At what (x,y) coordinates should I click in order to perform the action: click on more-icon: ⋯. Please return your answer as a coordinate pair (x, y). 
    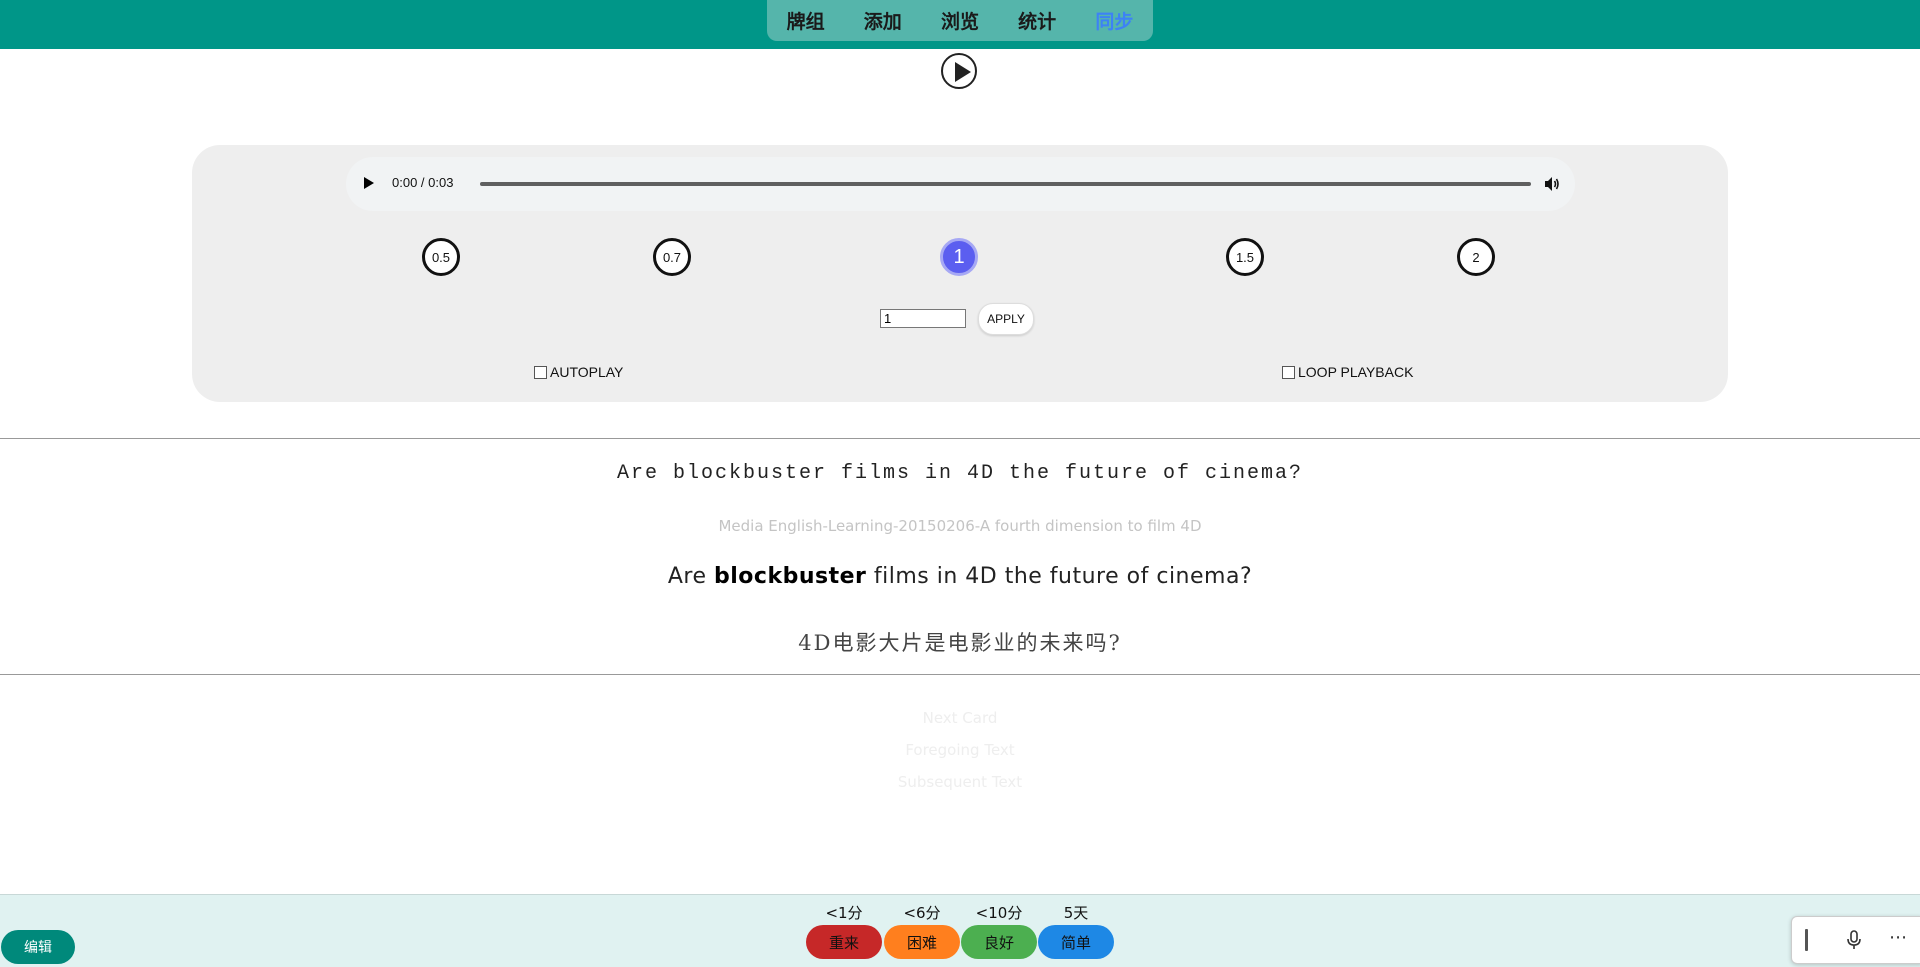
    Looking at the image, I should click on (1898, 940).